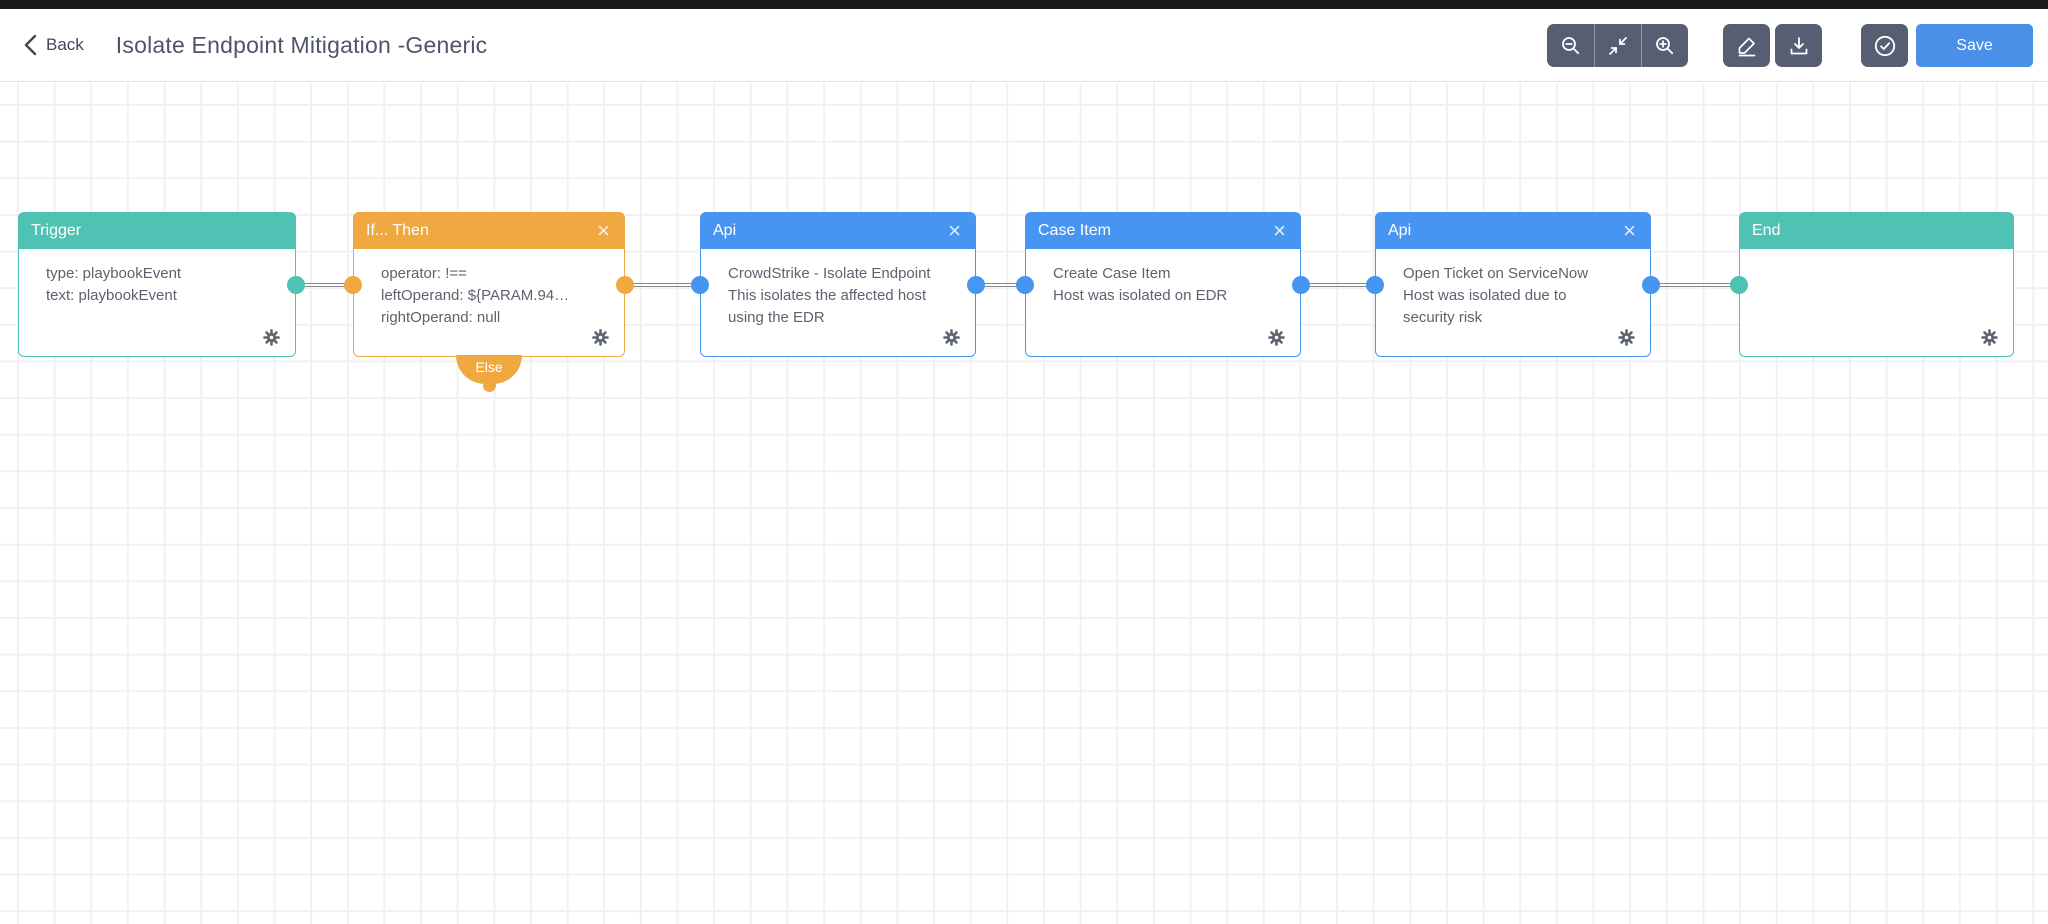  What do you see at coordinates (776, 317) in the screenshot?
I see `node-body-line: using the EDR` at bounding box center [776, 317].